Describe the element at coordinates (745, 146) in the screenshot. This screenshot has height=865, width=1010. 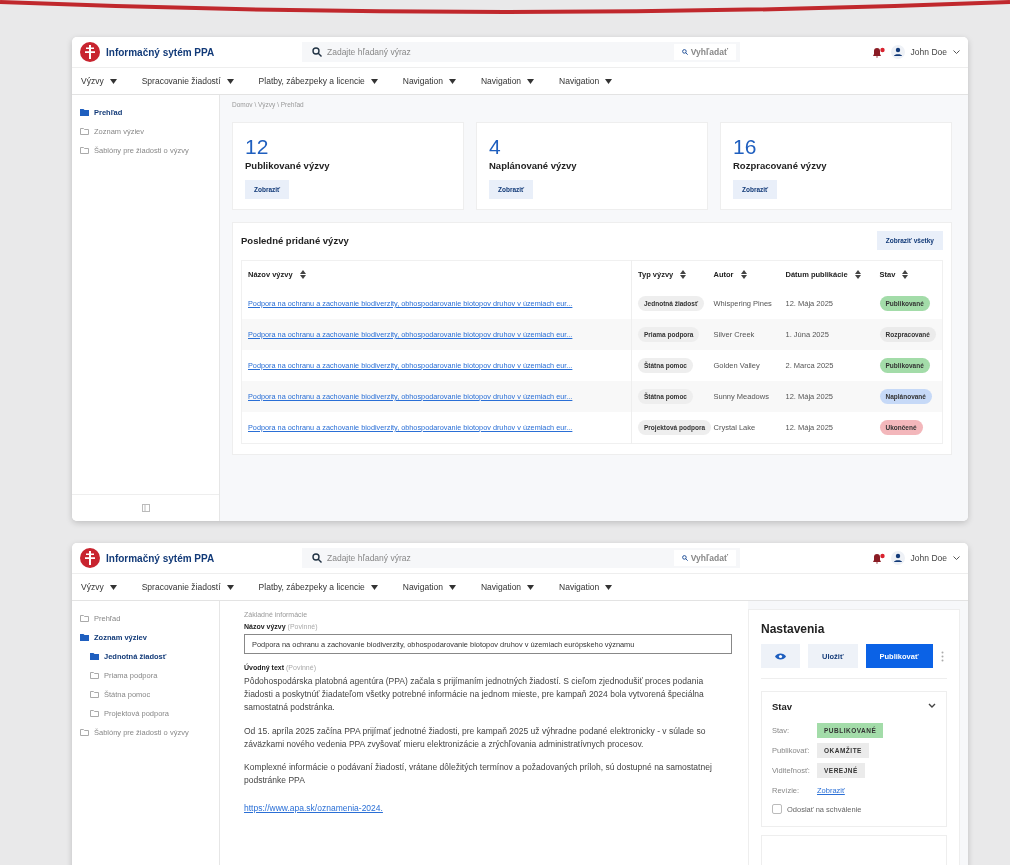
I see `stat-value: 16` at that location.